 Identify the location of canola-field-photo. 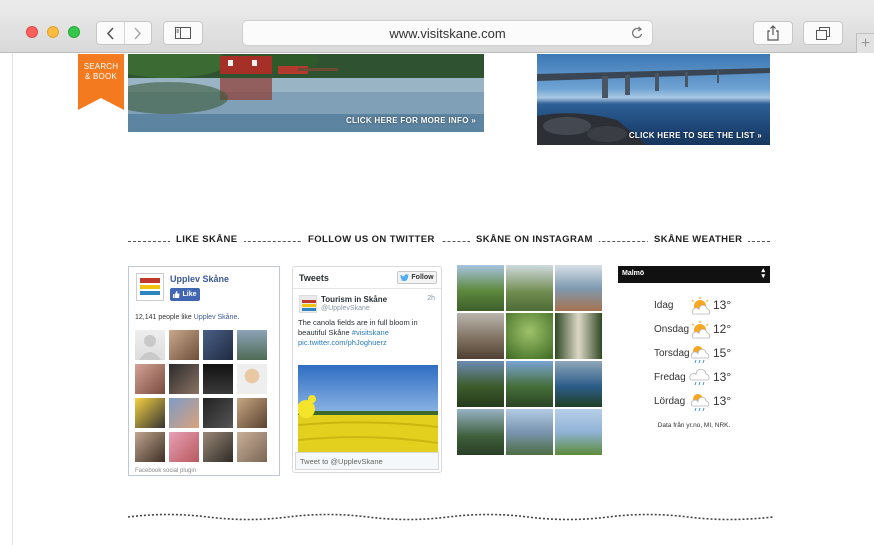
(368, 413).